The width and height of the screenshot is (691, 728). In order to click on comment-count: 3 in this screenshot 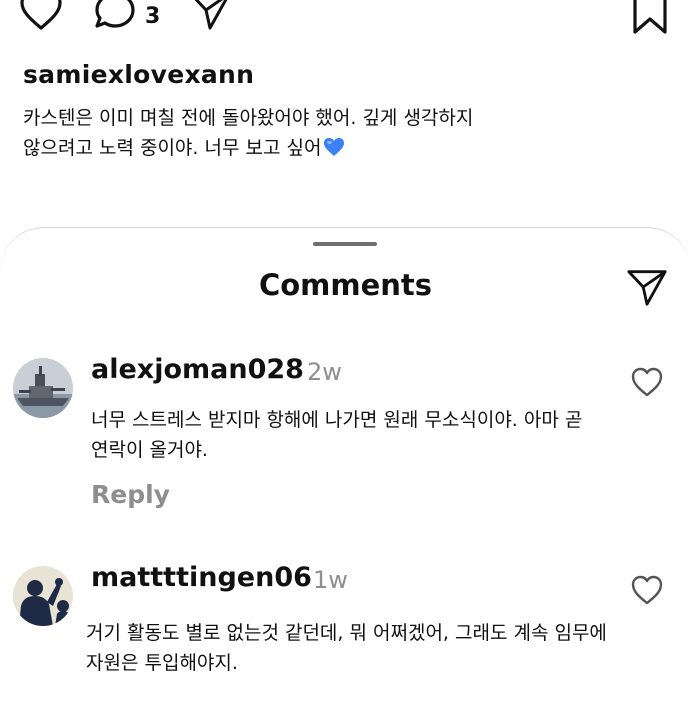, I will do `click(153, 16)`.